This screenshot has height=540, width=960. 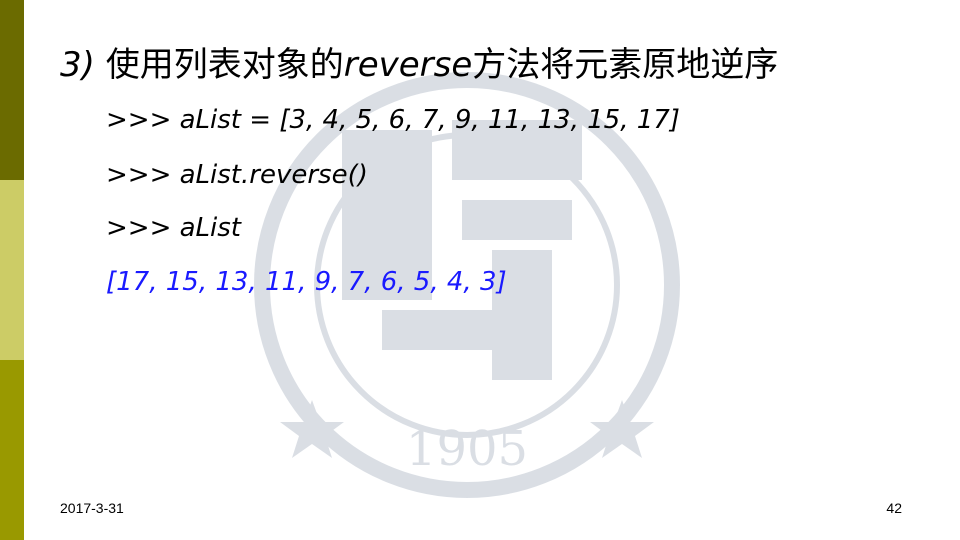 What do you see at coordinates (224, 65) in the screenshot?
I see `title-prefix: 使用列表对象的` at bounding box center [224, 65].